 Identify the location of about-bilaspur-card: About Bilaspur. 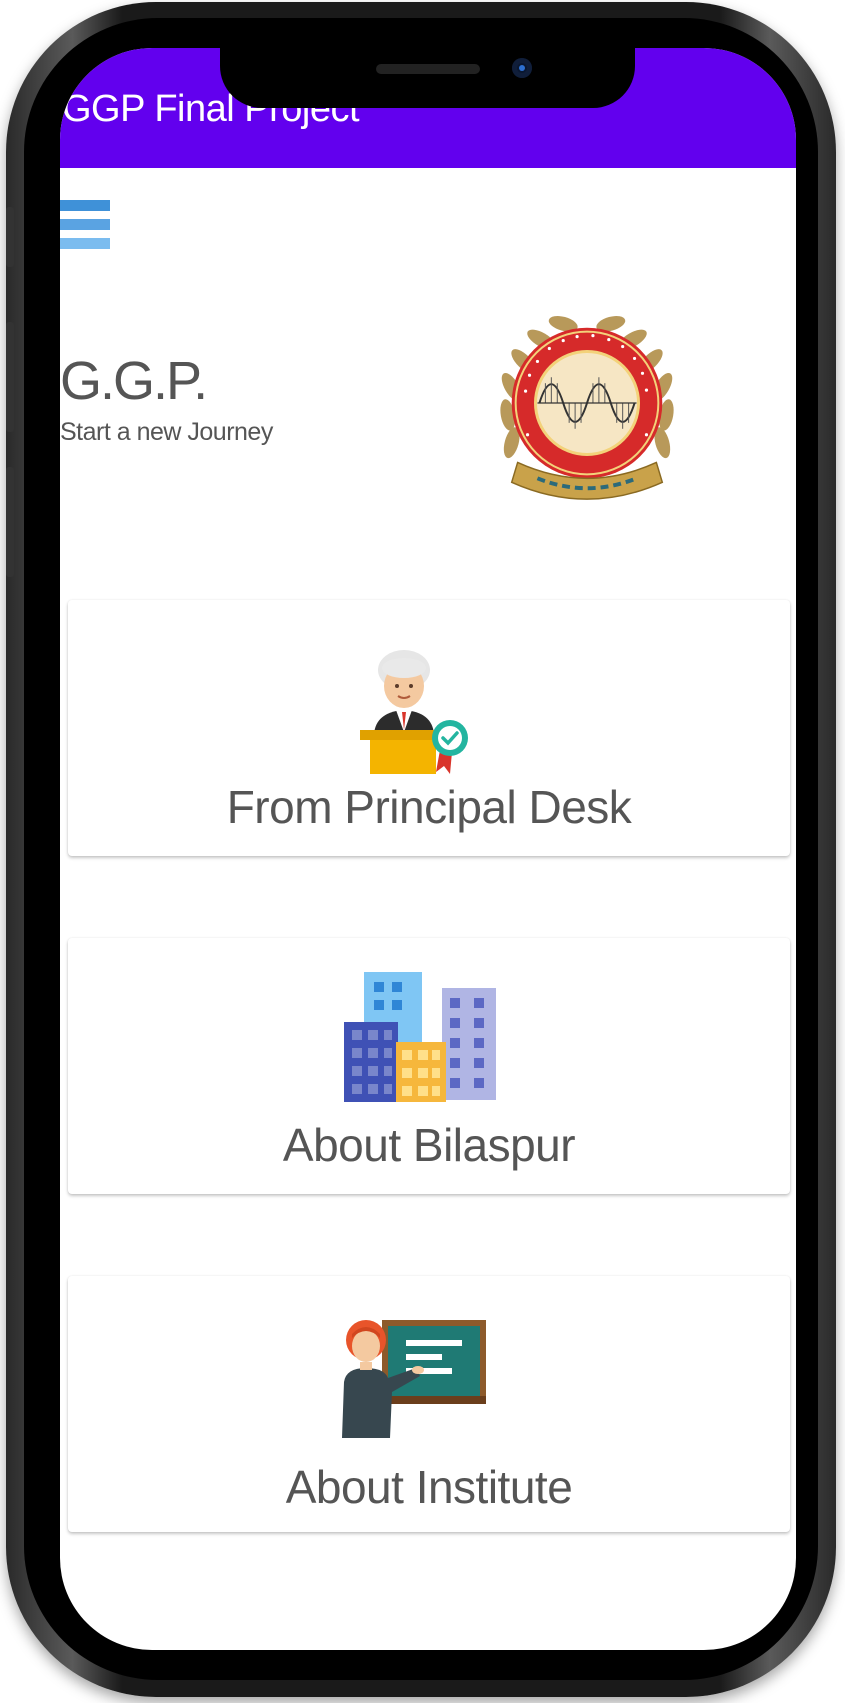
(429, 1066).